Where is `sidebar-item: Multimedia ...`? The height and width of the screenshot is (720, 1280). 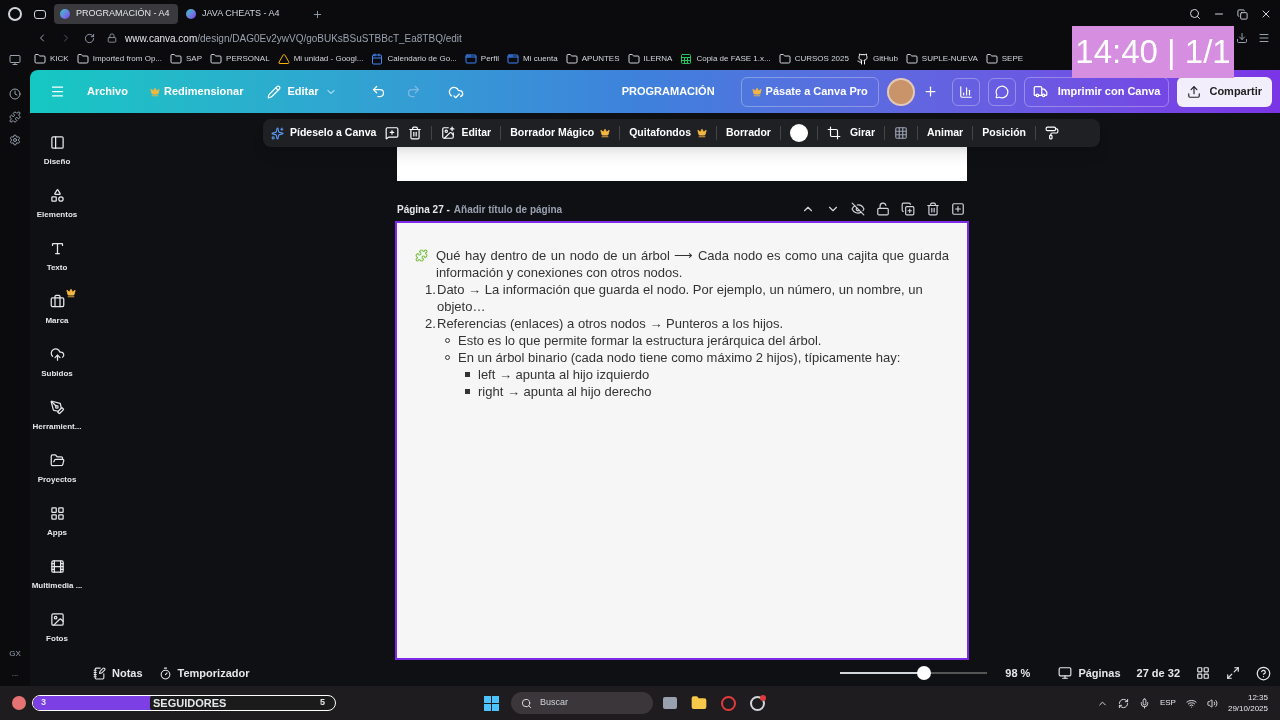 sidebar-item: Multimedia ... is located at coordinates (57, 575).